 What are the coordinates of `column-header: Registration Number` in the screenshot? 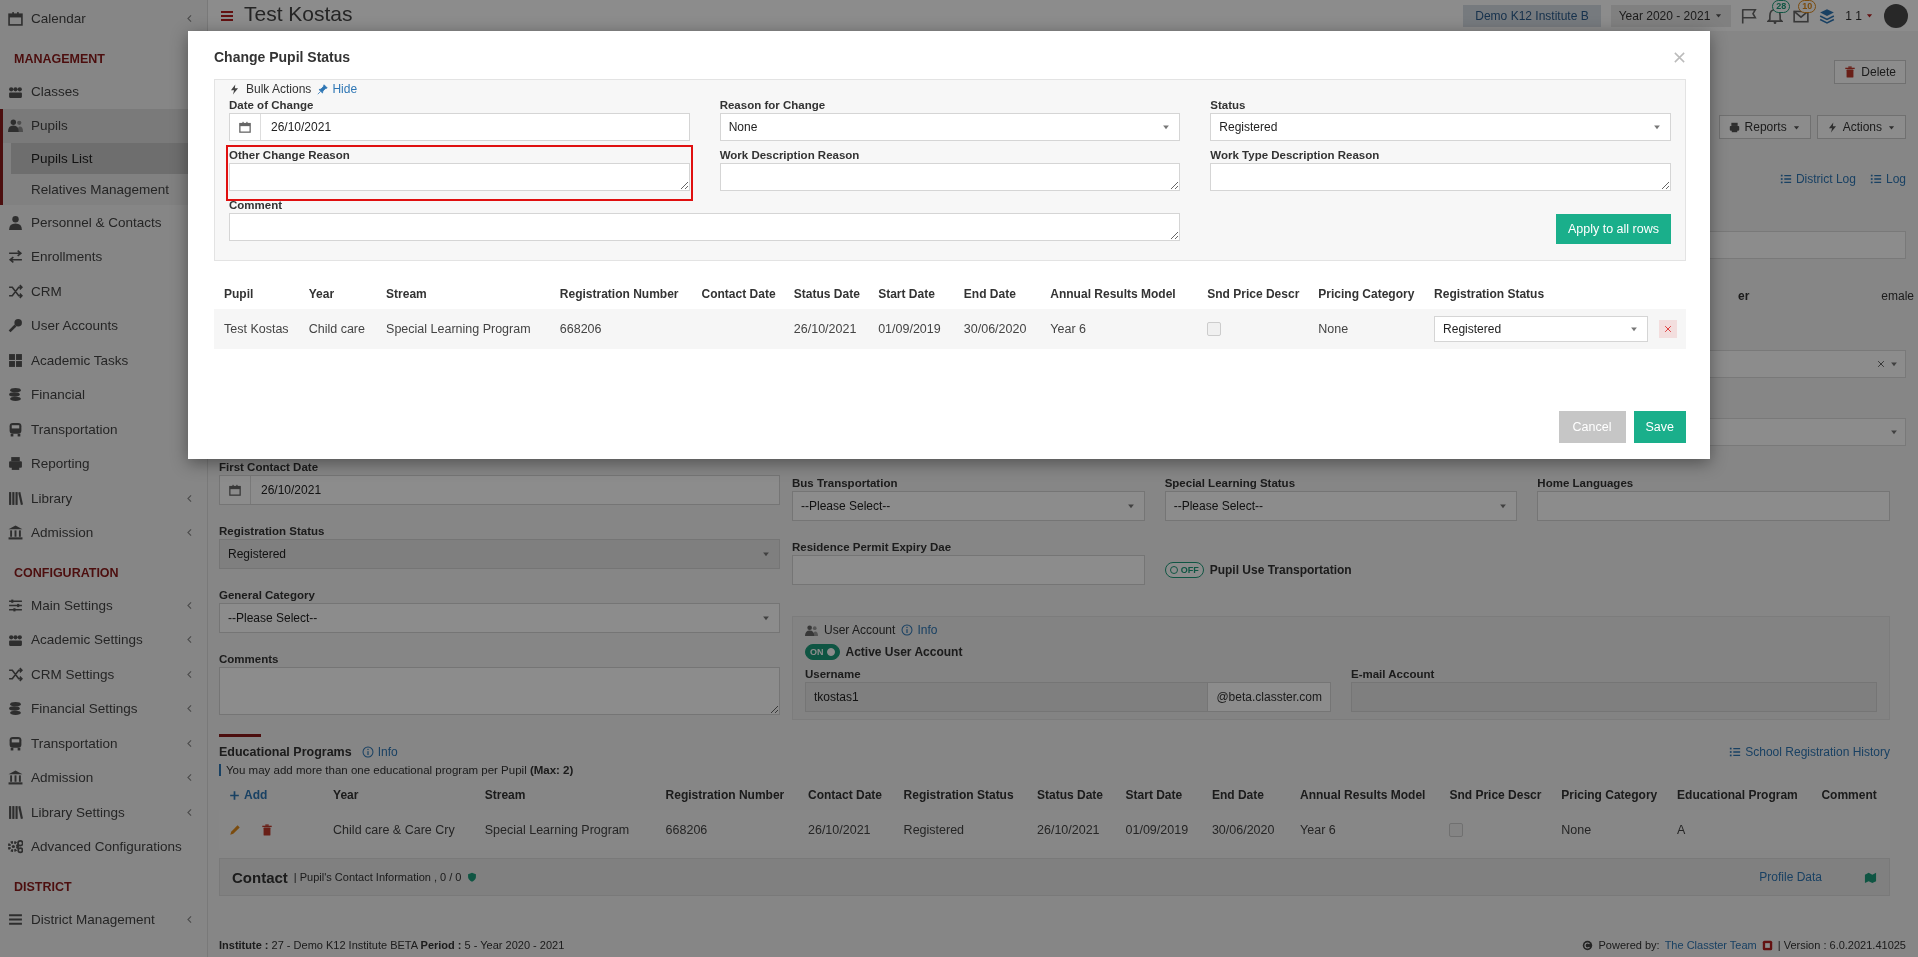 It's located at (725, 795).